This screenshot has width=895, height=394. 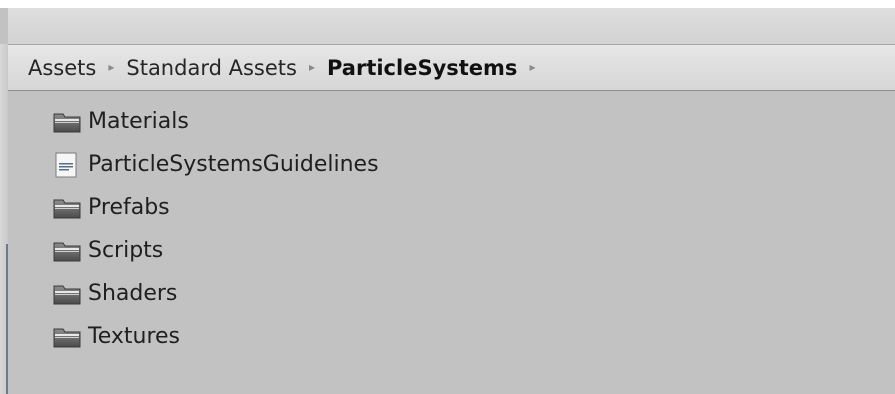 I want to click on file-item-label: Scripts, so click(x=126, y=250).